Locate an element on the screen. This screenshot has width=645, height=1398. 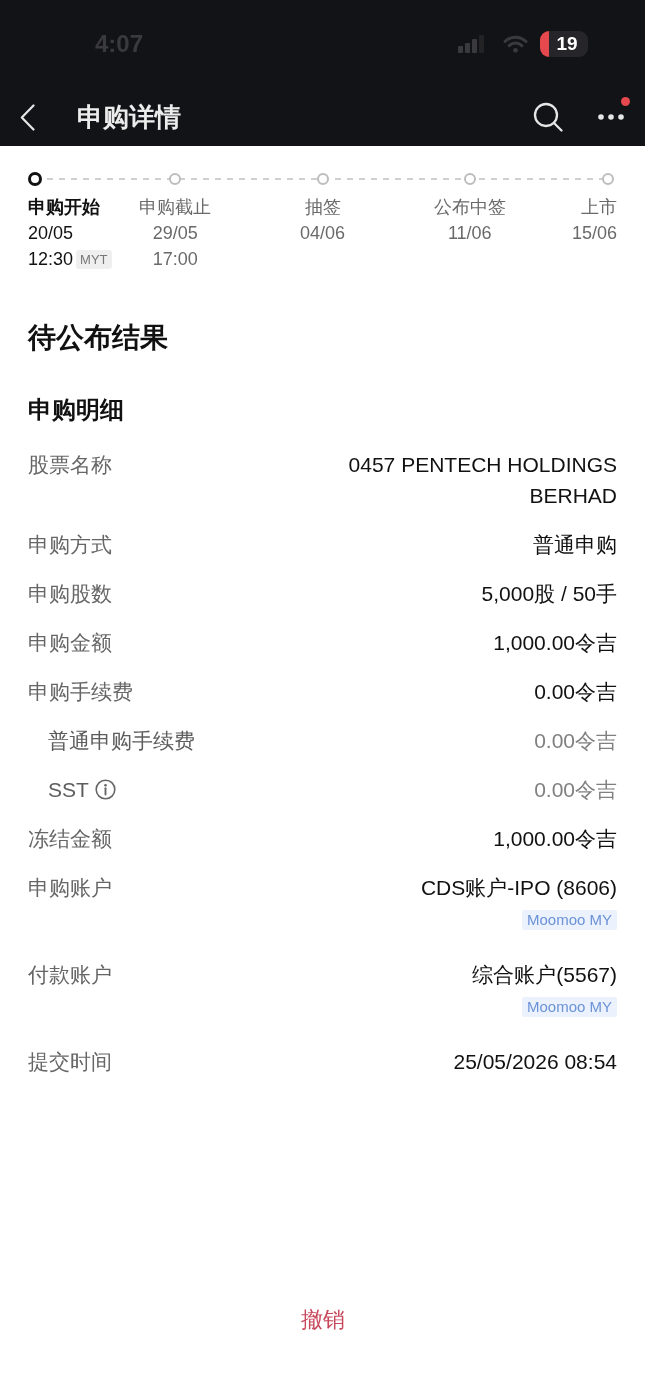
detail-label: 冻结金额 is located at coordinates (70, 839).